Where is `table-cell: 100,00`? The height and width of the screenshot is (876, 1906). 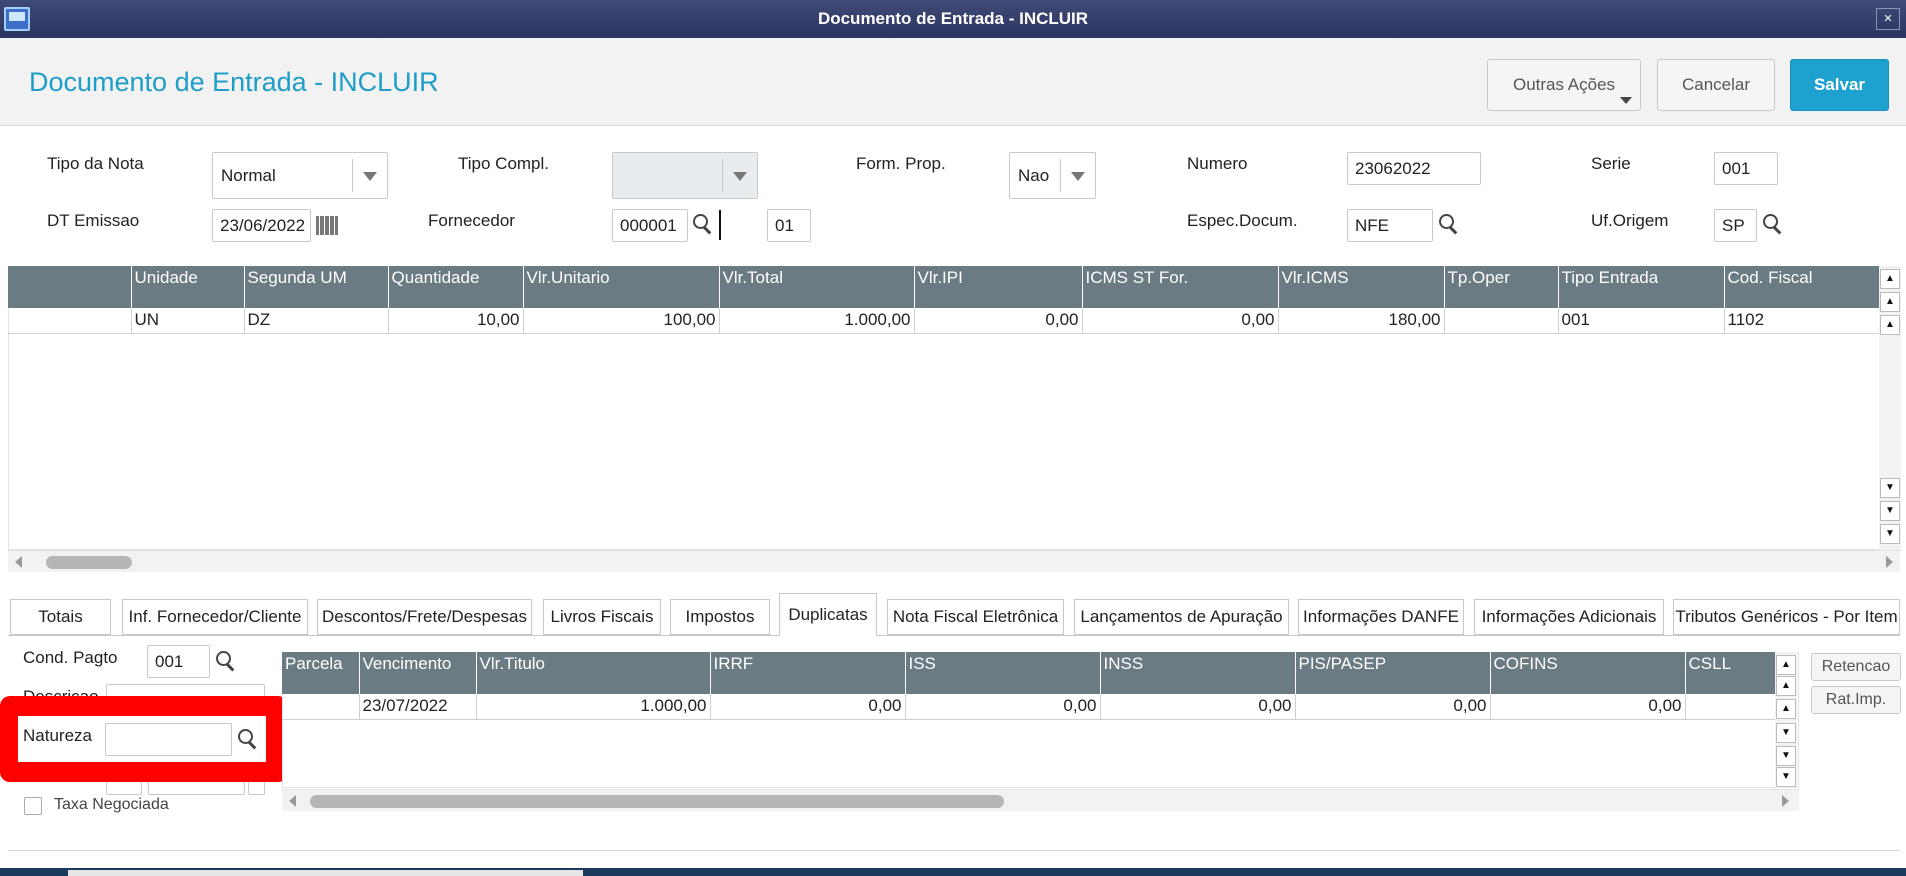
table-cell: 100,00 is located at coordinates (621, 321).